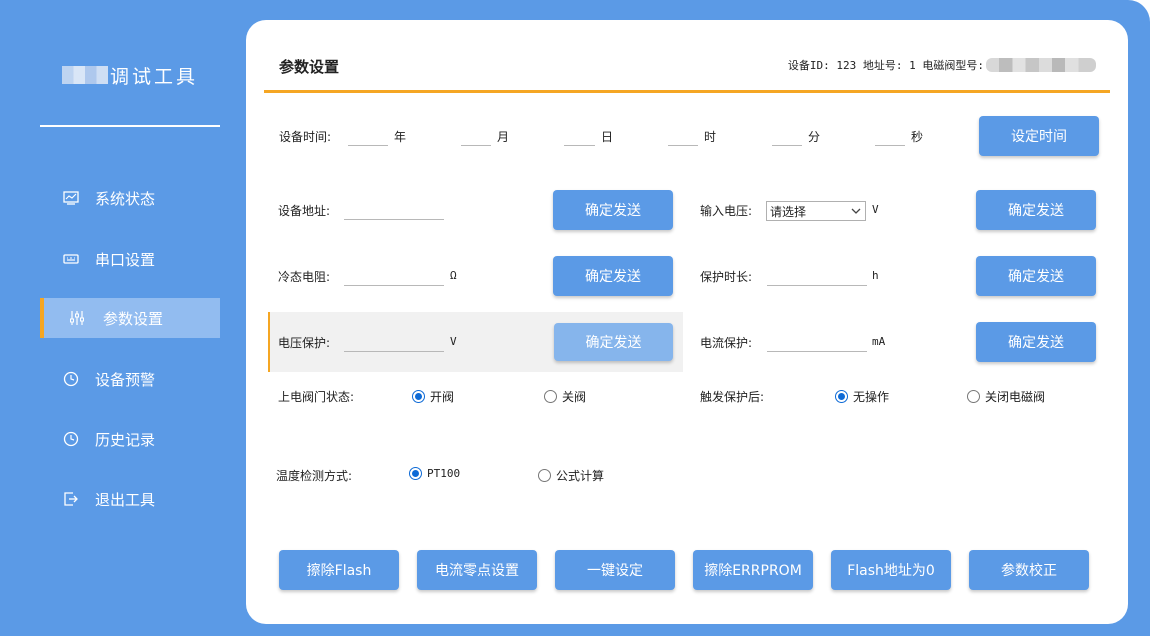 This screenshot has height=636, width=1154. I want to click on sidebar-item-device-warning: 设备预警, so click(130, 379).